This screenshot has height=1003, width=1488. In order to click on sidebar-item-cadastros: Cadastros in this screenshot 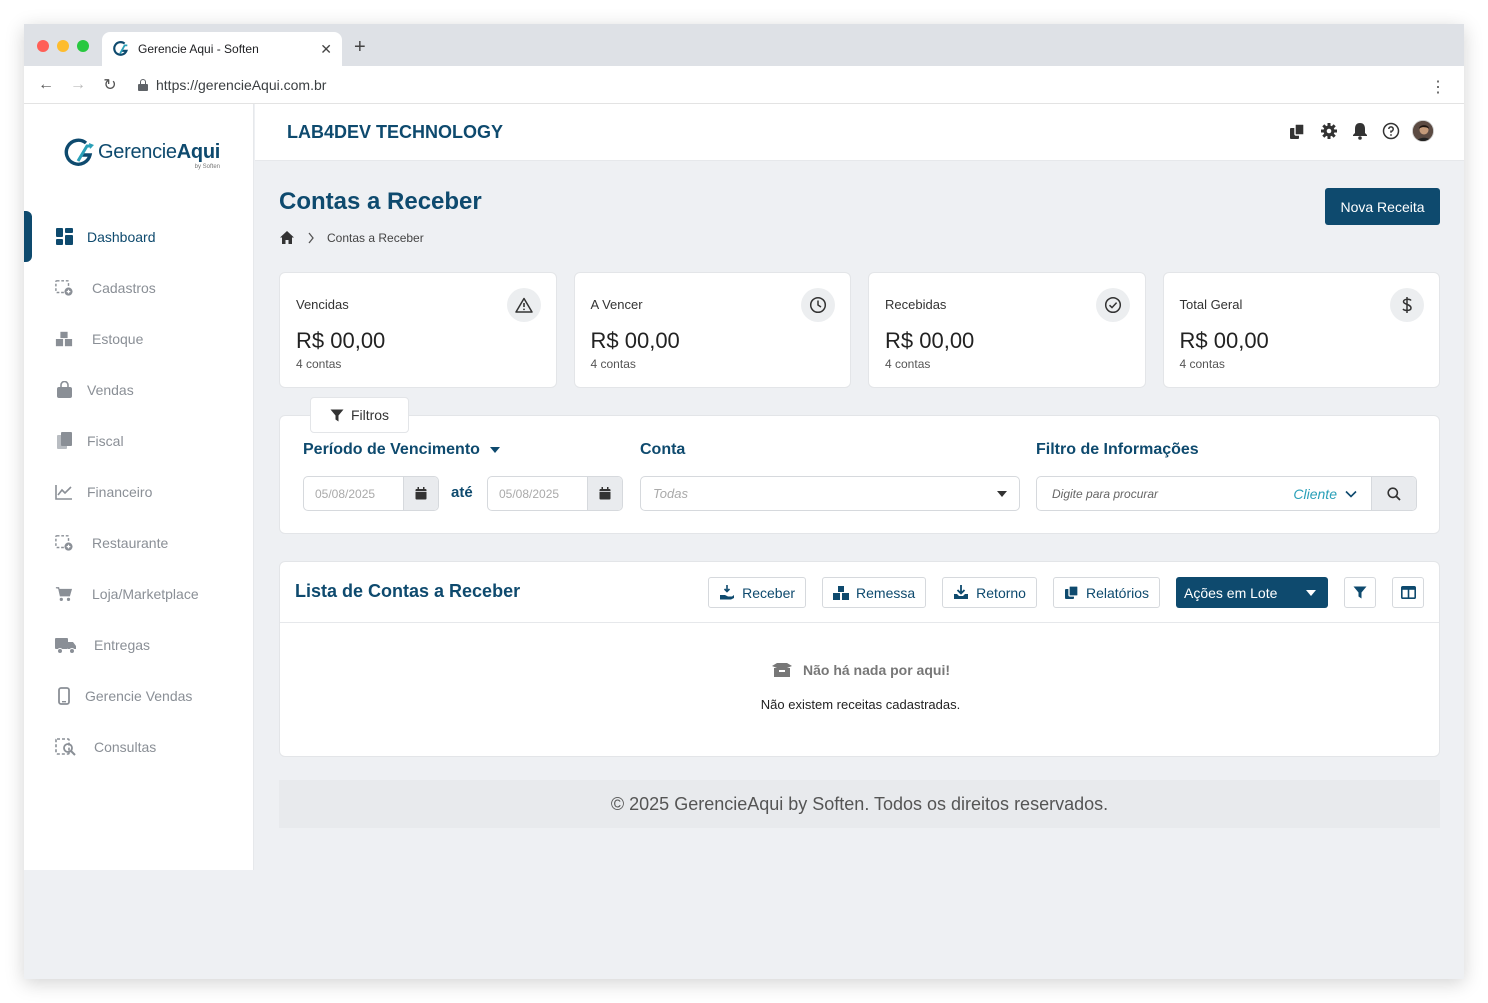, I will do `click(139, 287)`.